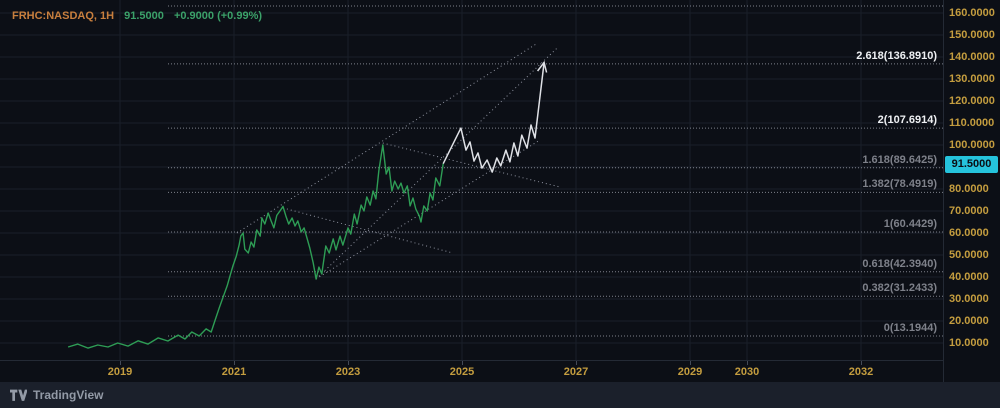 The height and width of the screenshot is (408, 1000). What do you see at coordinates (972, 13) in the screenshot?
I see `price-axis-label: 160.0000` at bounding box center [972, 13].